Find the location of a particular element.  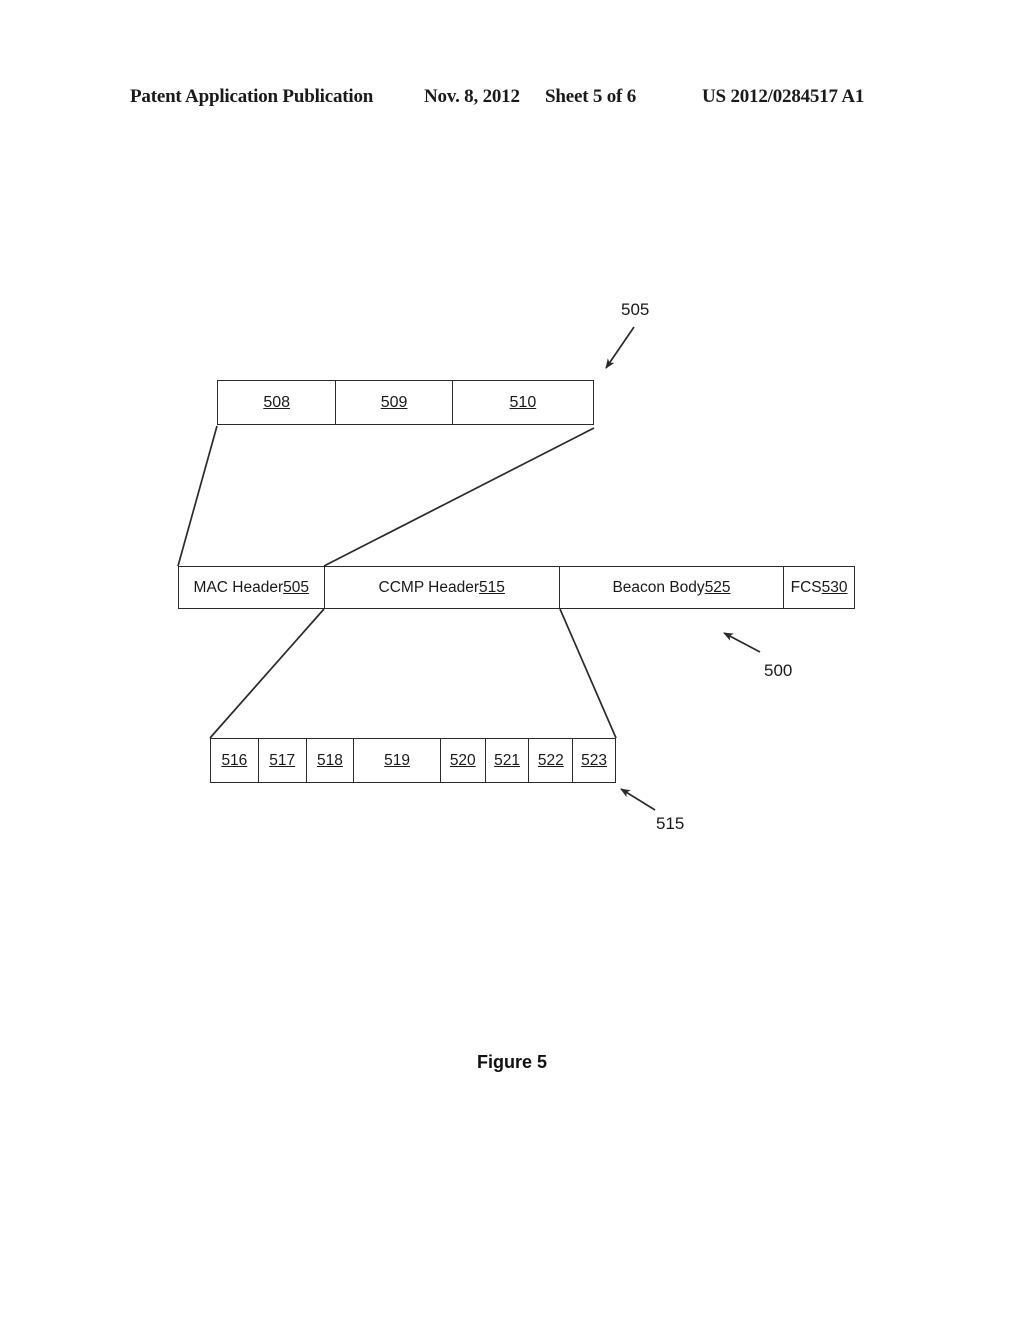

detail-cell-517: 517 is located at coordinates (283, 760).